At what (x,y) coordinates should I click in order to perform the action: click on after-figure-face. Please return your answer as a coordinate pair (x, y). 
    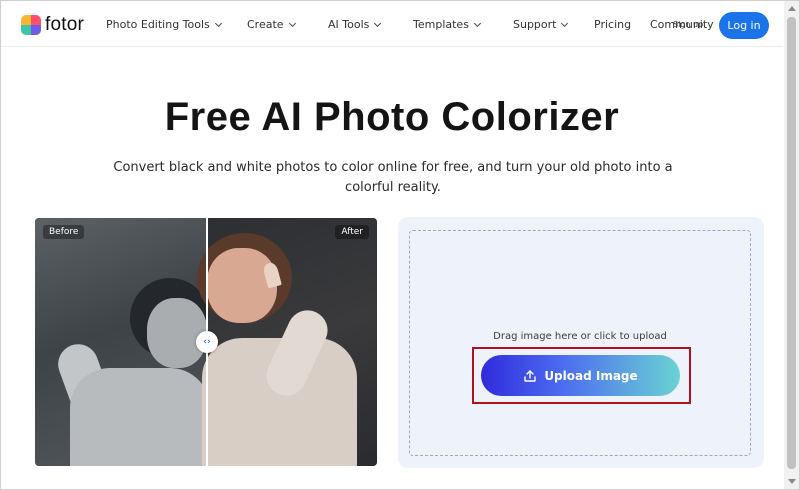
    Looking at the image, I should click on (242, 285).